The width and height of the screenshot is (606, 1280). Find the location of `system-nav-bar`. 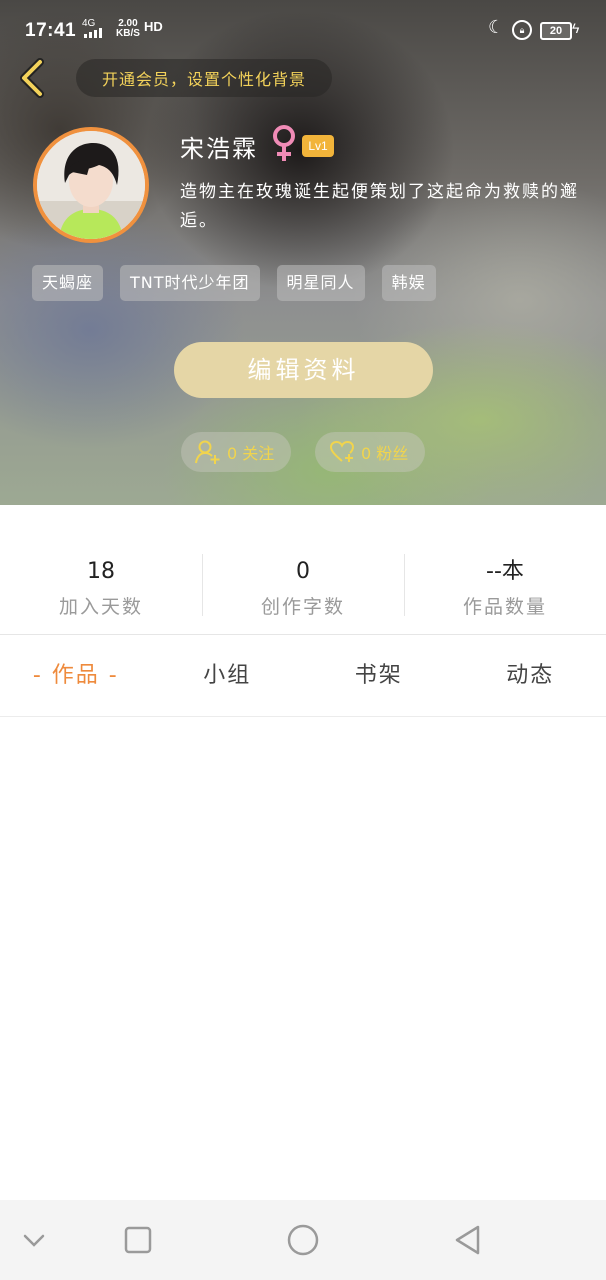

system-nav-bar is located at coordinates (303, 1240).